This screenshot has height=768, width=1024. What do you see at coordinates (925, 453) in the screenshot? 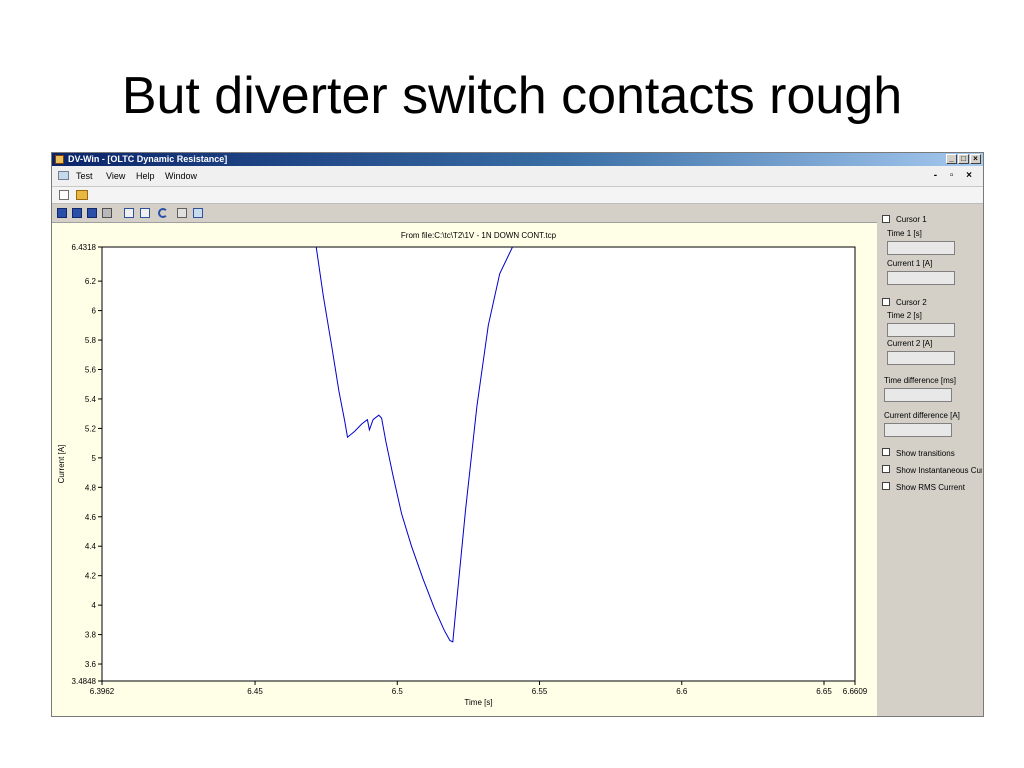
I see `show-transitions-label: Show transitions` at bounding box center [925, 453].